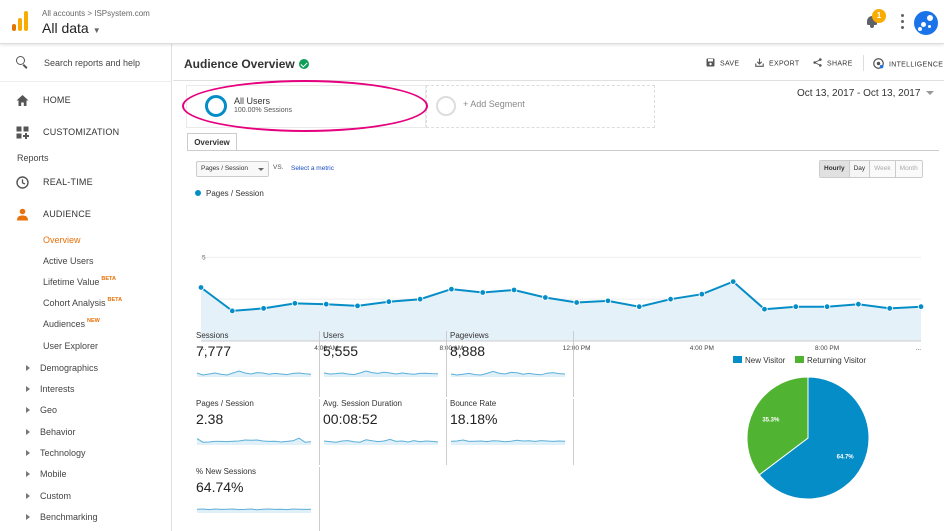  Describe the element at coordinates (469, 335) in the screenshot. I see `metric-name: Pageviews` at that location.